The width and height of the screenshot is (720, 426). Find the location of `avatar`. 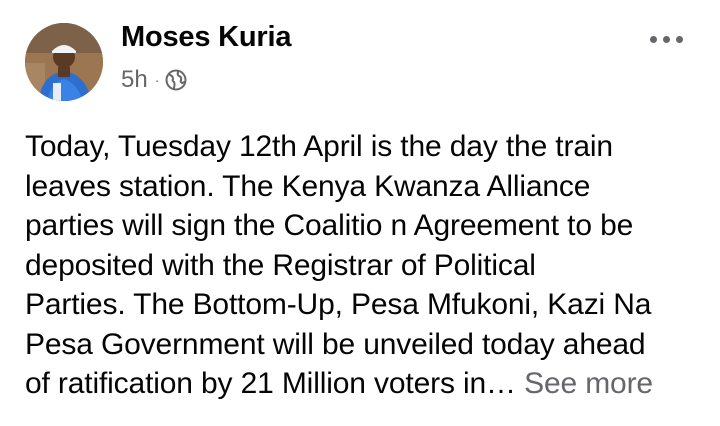

avatar is located at coordinates (64, 62).